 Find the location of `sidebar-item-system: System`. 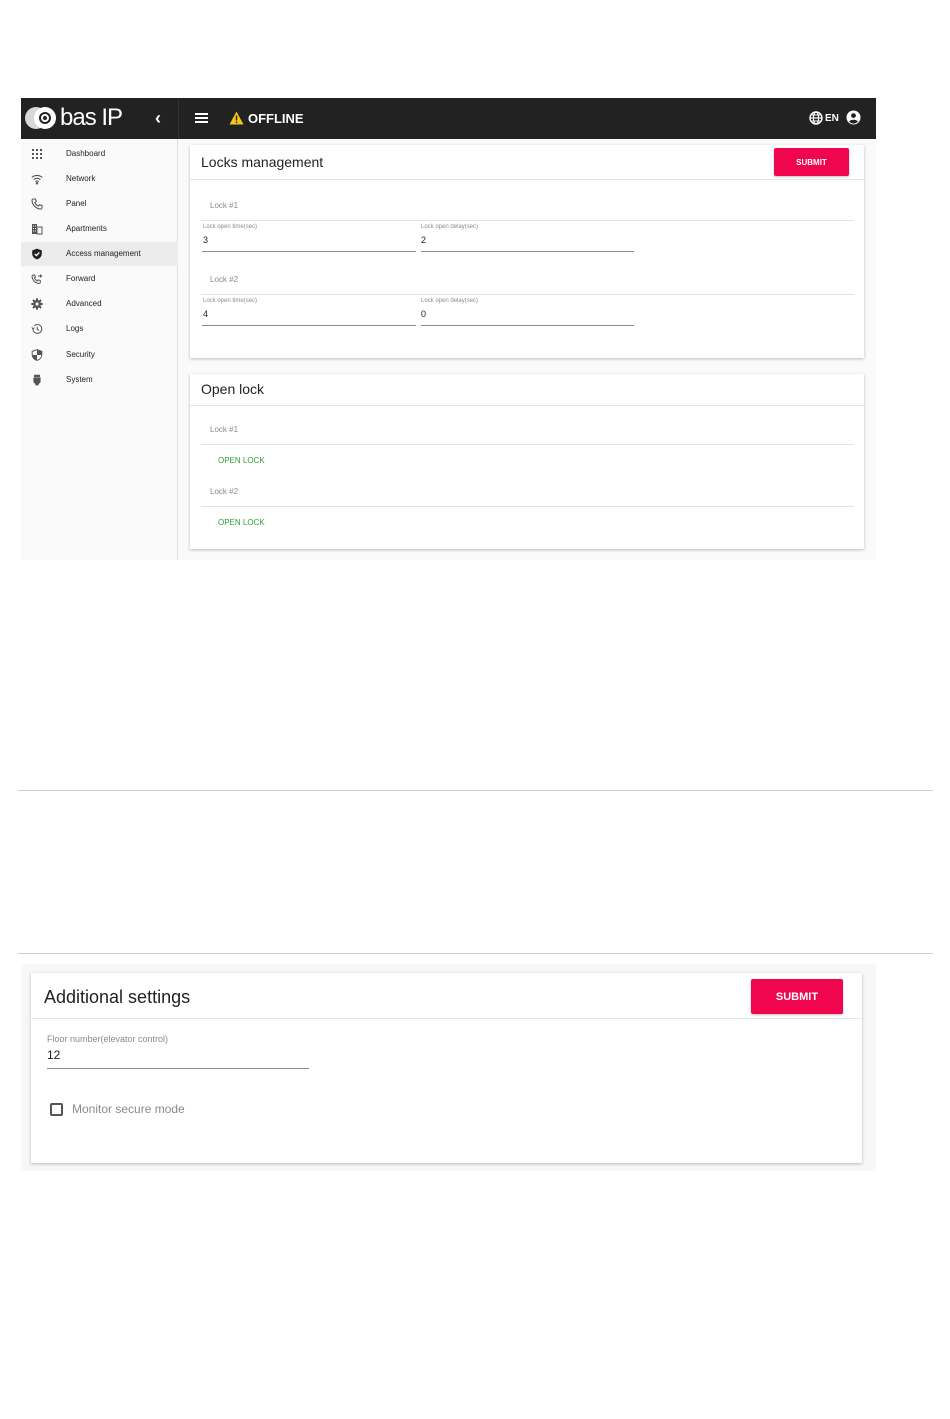

sidebar-item-system: System is located at coordinates (99, 380).